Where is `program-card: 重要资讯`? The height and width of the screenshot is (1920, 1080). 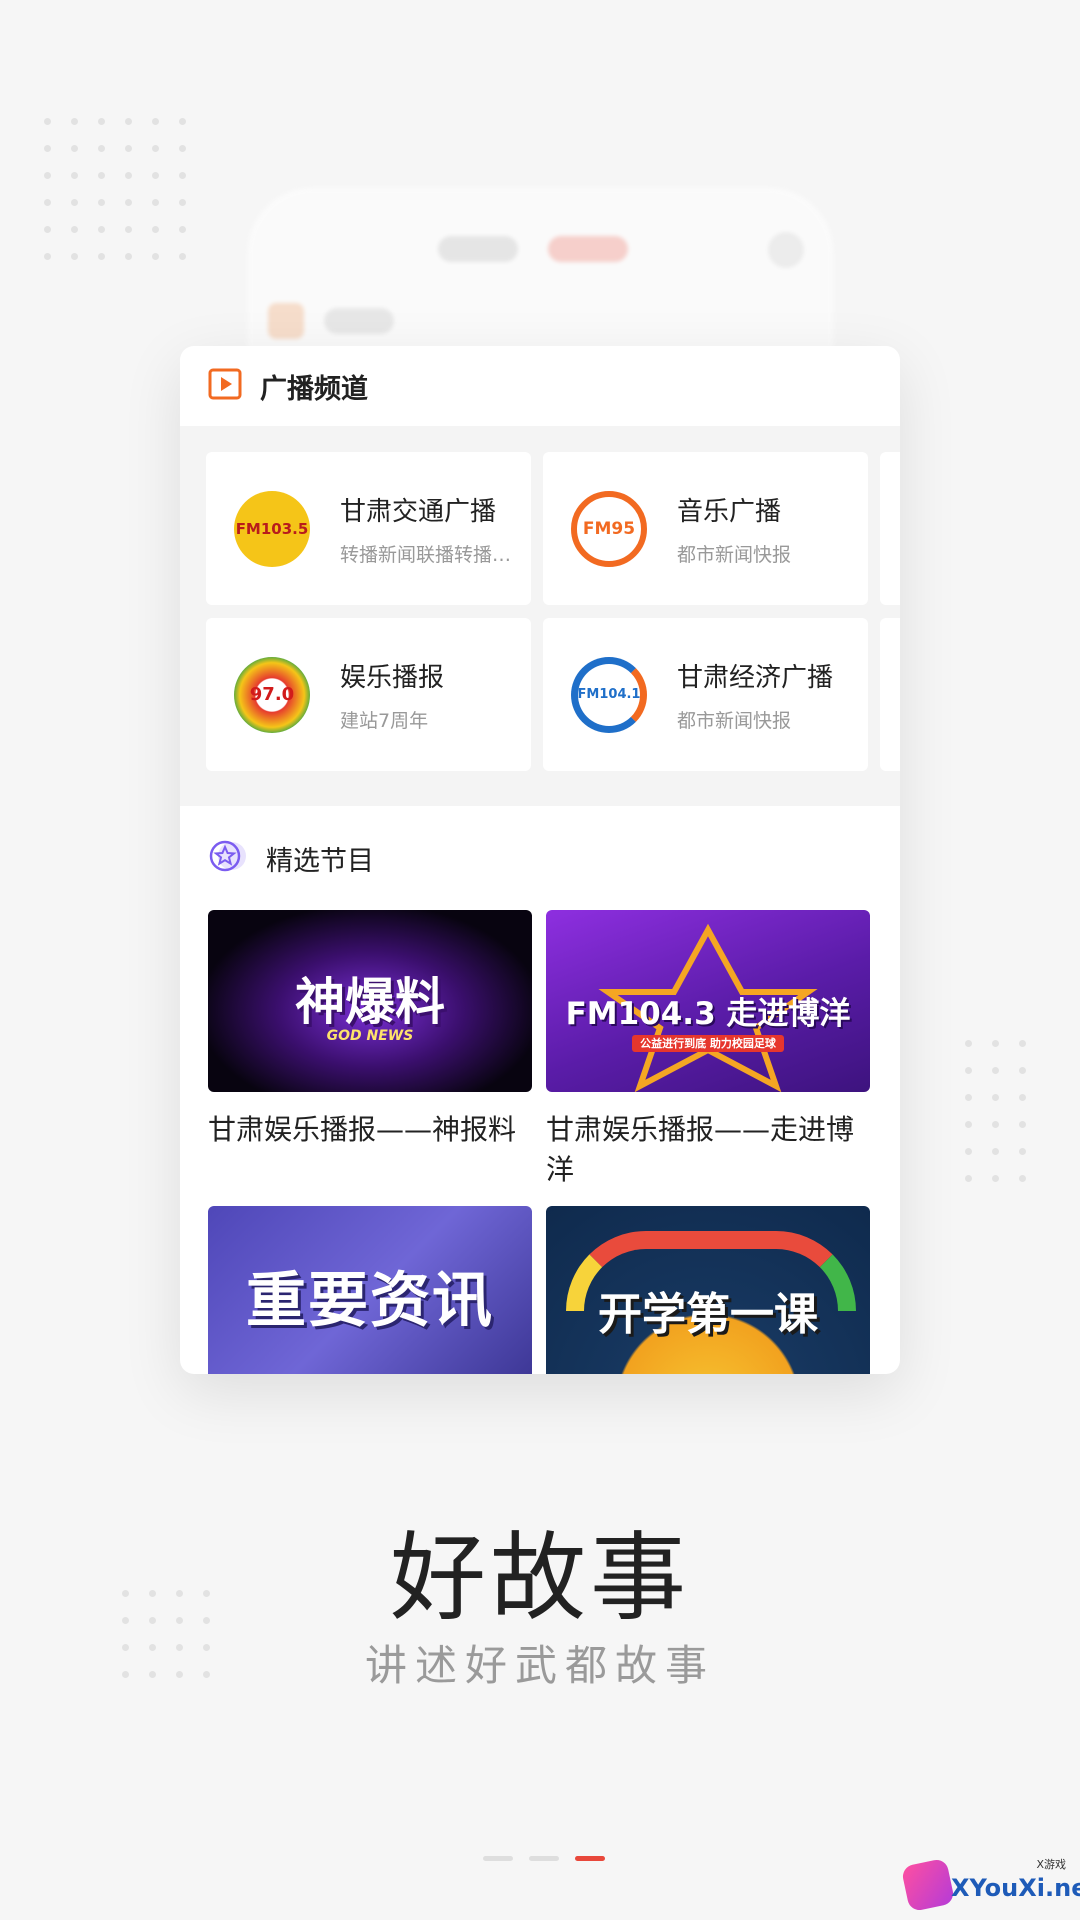 program-card: 重要资讯 is located at coordinates (370, 1290).